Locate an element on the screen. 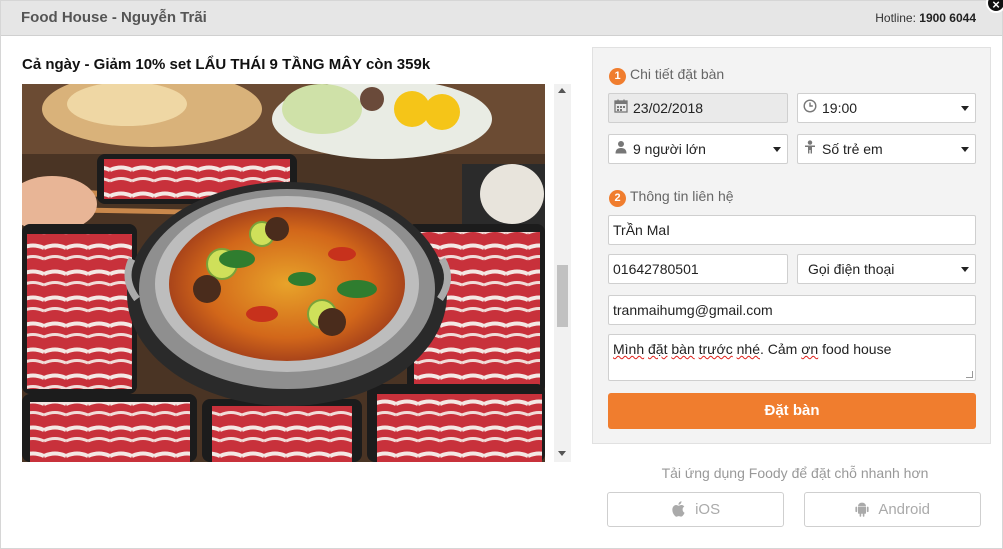 The height and width of the screenshot is (549, 1003). note-word: Mình is located at coordinates (629, 349).